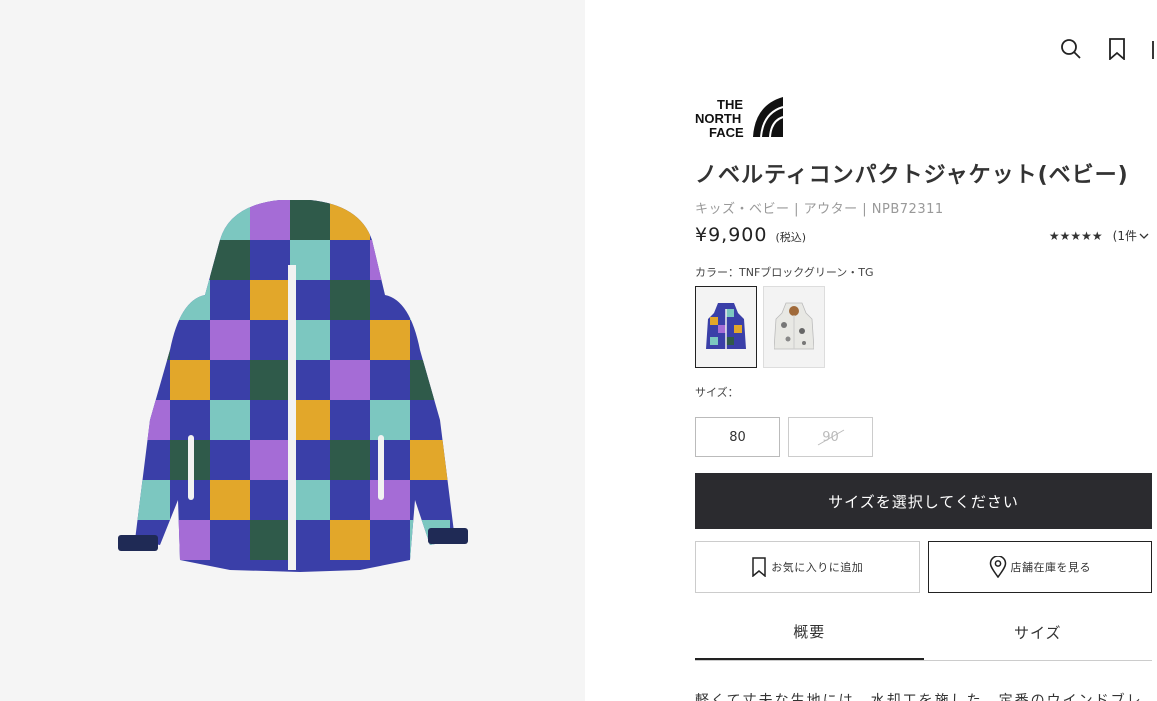 The image size is (1157, 701). I want to click on store-stock-button: 店舗在庫を見る, so click(1039, 567).